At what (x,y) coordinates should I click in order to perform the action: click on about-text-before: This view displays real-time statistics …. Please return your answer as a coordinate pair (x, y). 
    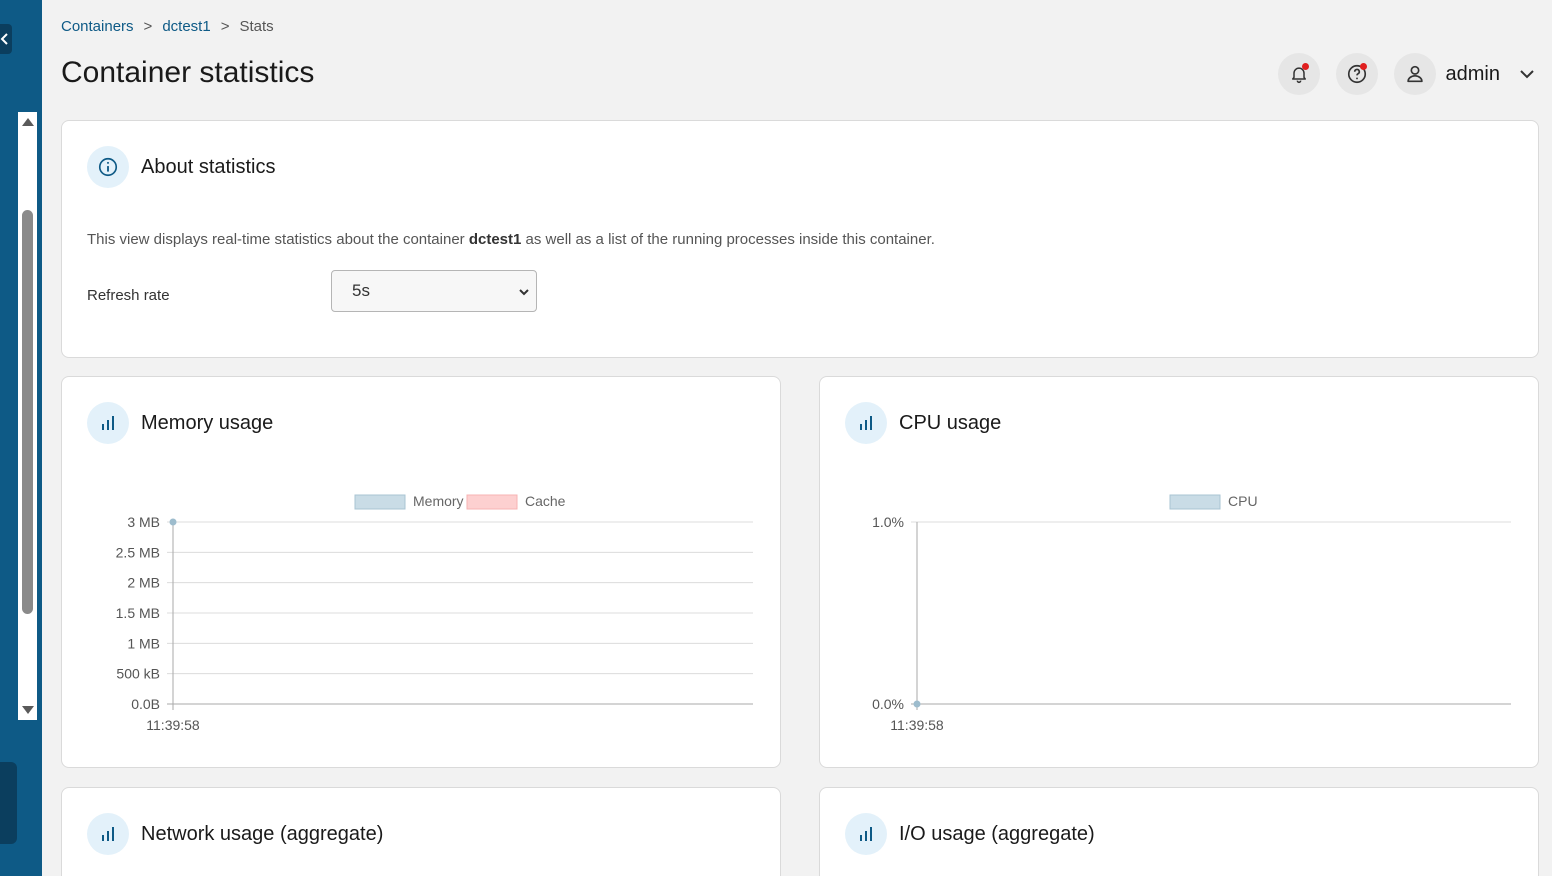
    Looking at the image, I should click on (278, 239).